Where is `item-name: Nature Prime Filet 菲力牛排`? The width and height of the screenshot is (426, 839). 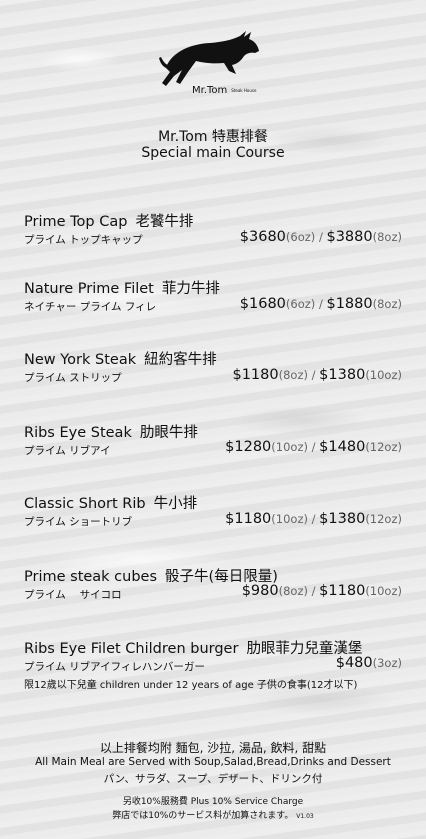 item-name: Nature Prime Filet 菲力牛排 is located at coordinates (214, 287).